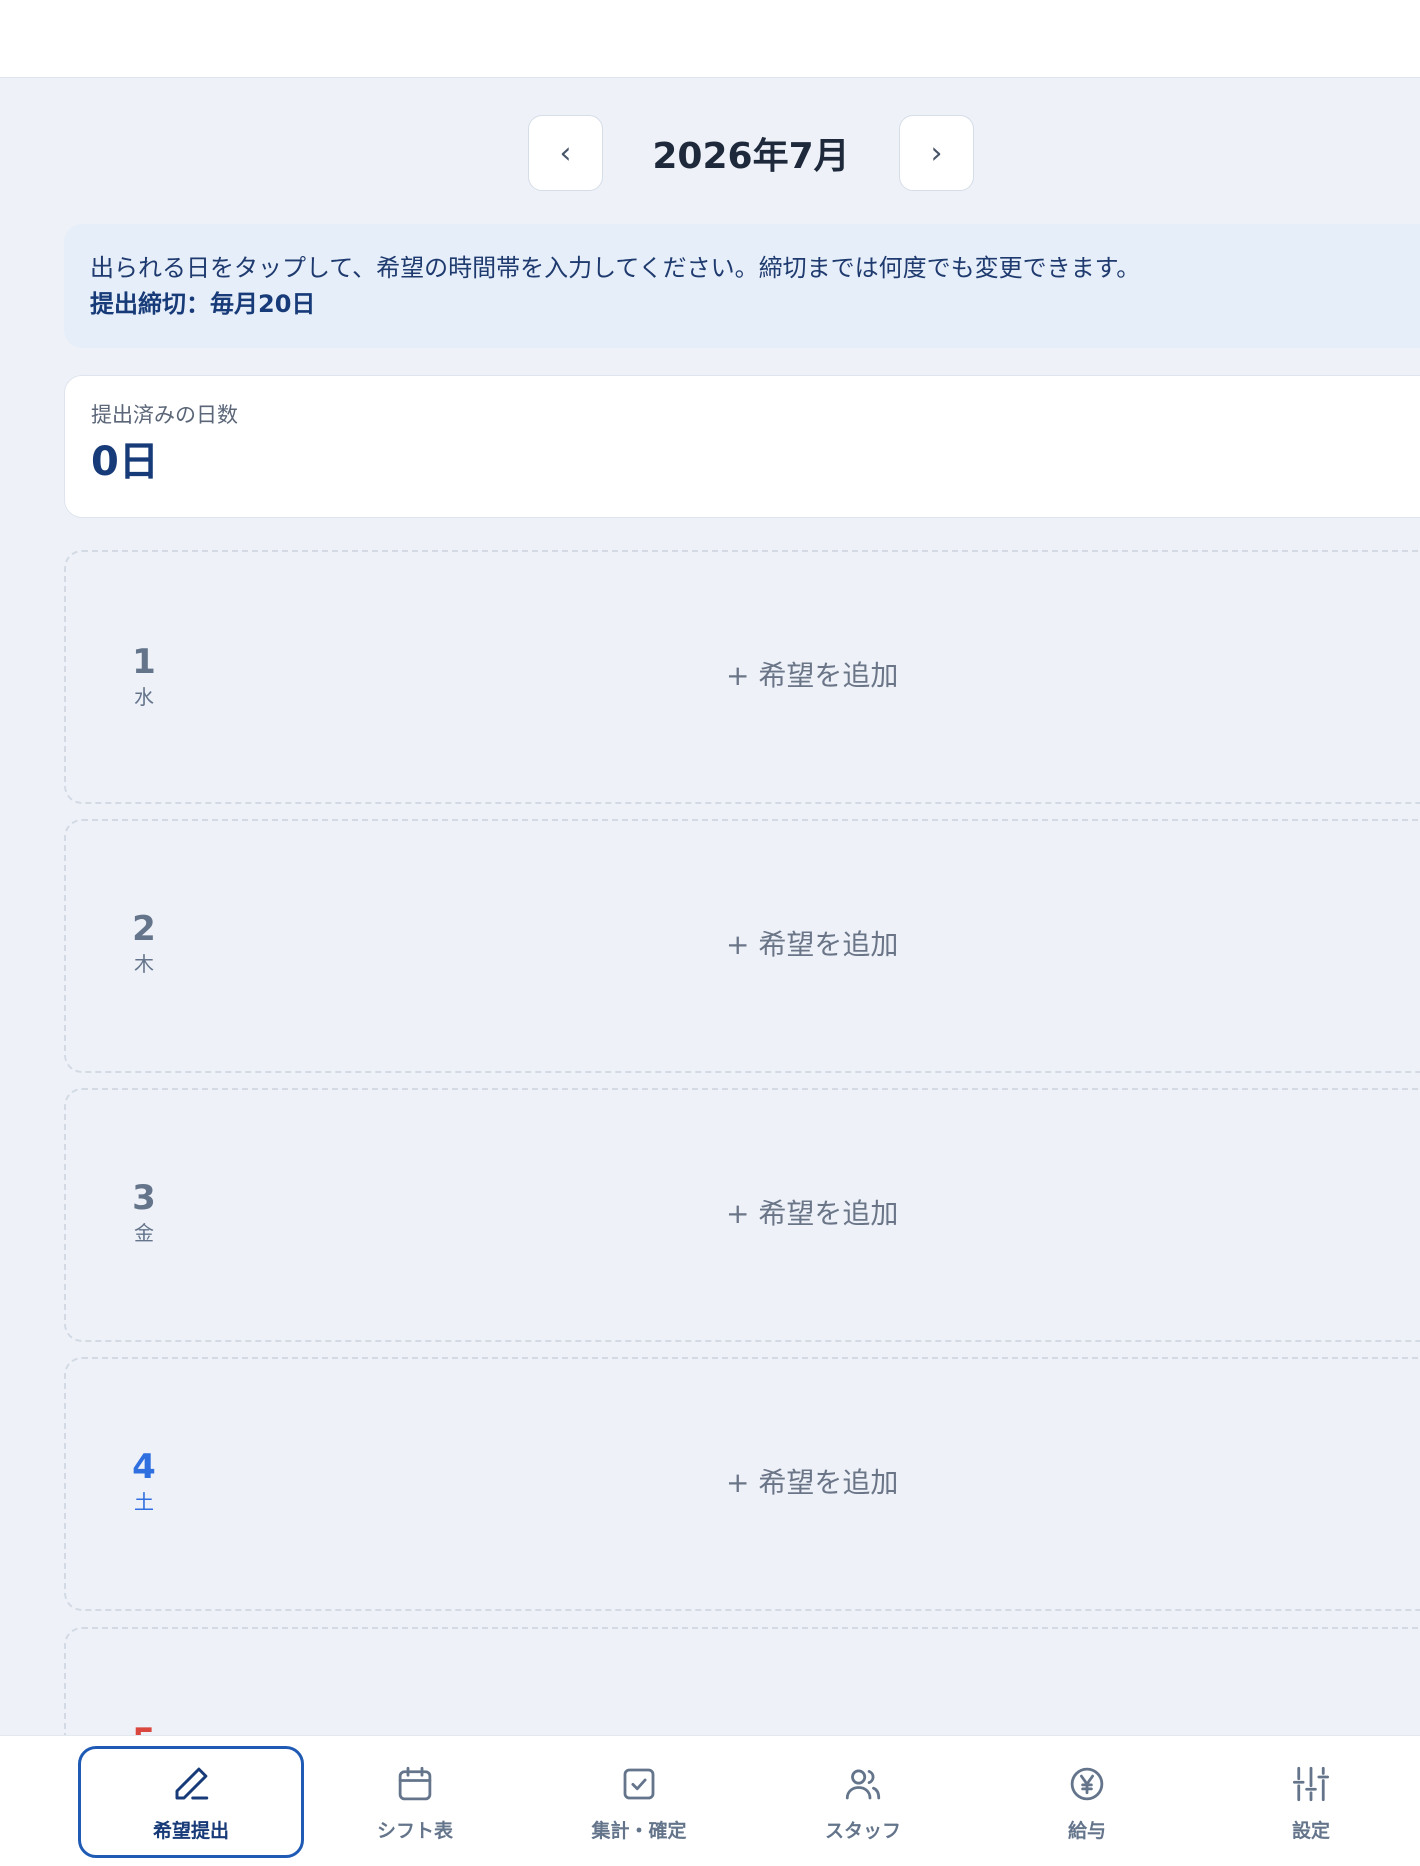 The width and height of the screenshot is (1420, 1866). I want to click on deadline-text: 提出締切：毎月20日, so click(203, 304).